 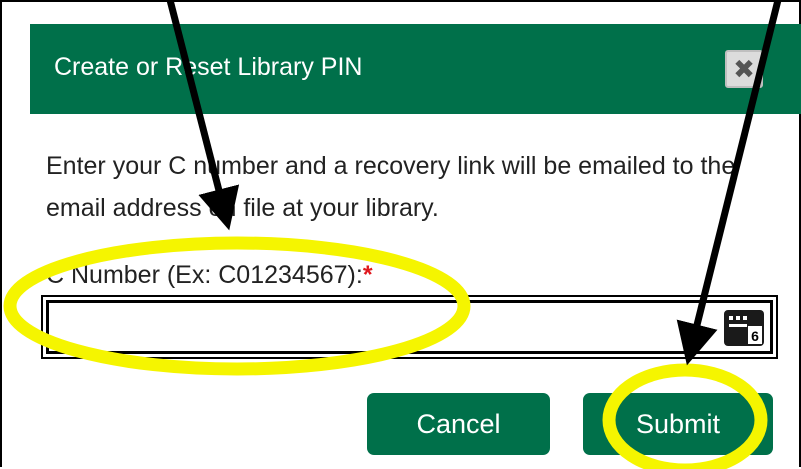 What do you see at coordinates (678, 424) in the screenshot?
I see `submit-button: Submit` at bounding box center [678, 424].